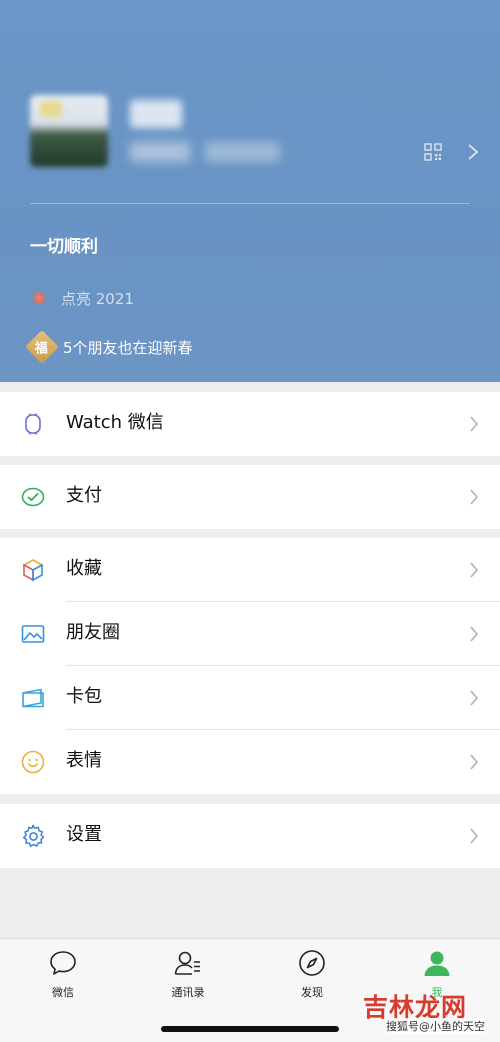  Describe the element at coordinates (205, 152) in the screenshot. I see `wechat-id-blurred` at that location.